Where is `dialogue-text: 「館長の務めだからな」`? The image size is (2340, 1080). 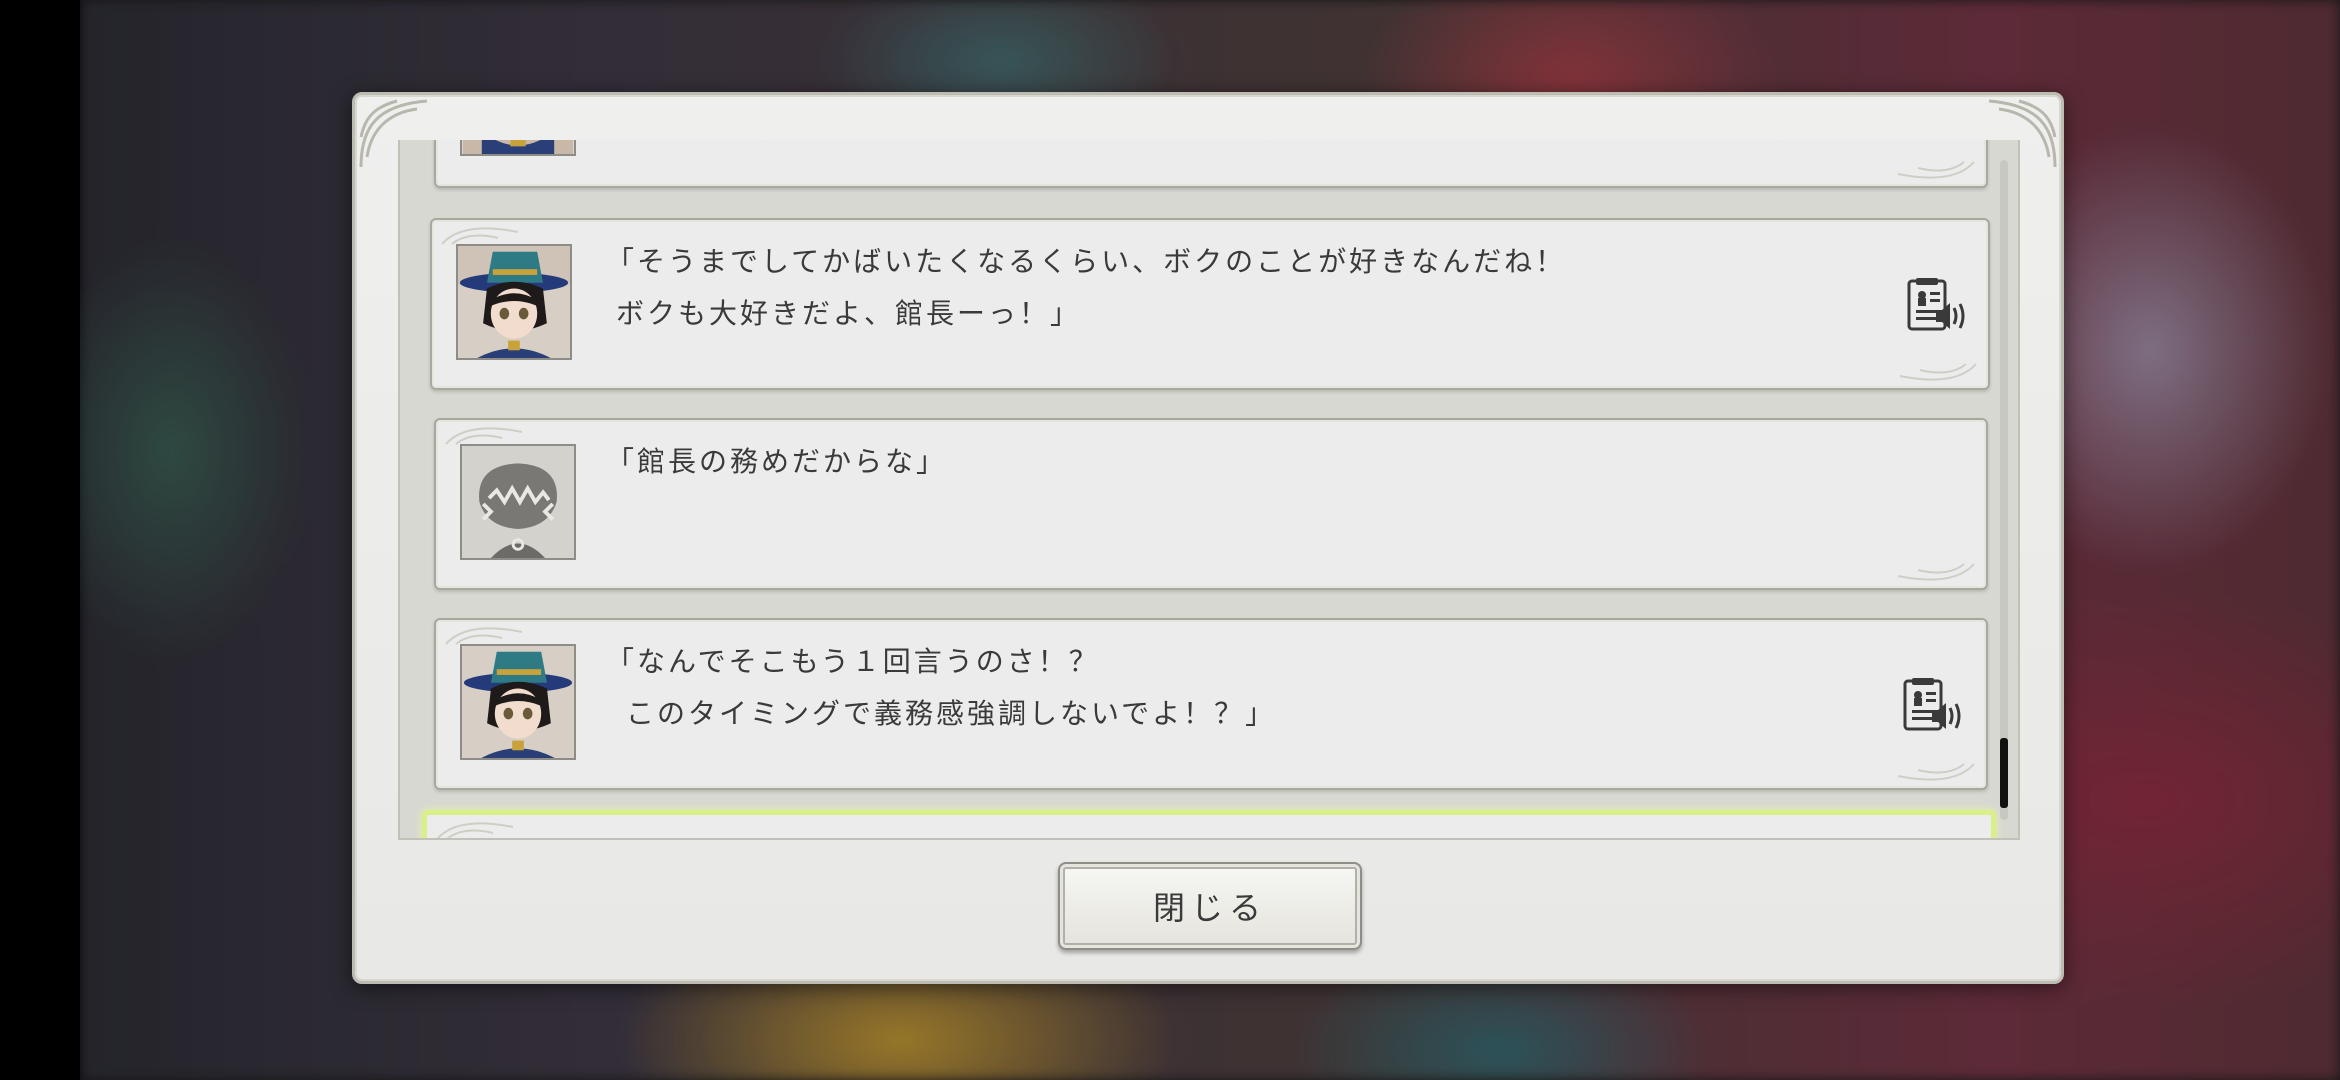
dialogue-text: 「館長の務めだからな」 is located at coordinates (777, 461).